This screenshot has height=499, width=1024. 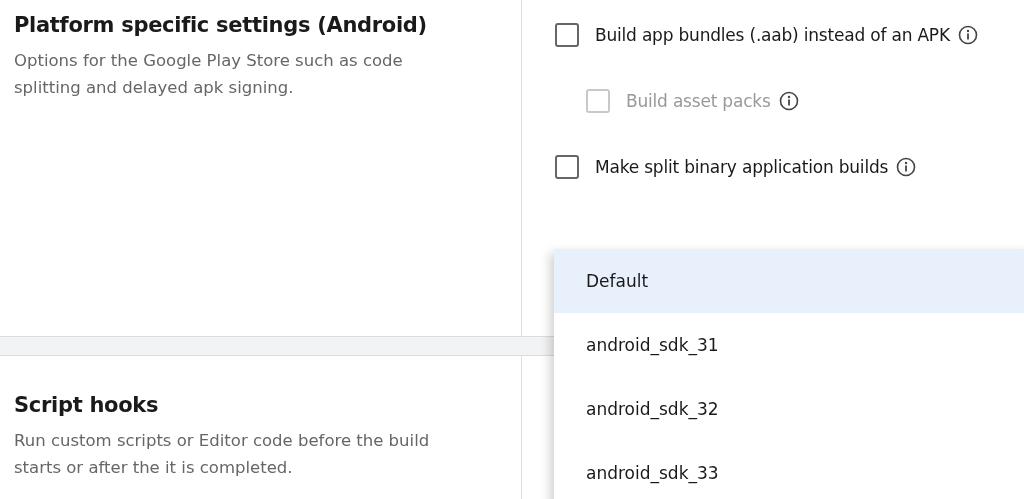 What do you see at coordinates (742, 167) in the screenshot?
I see `option-label: Make split binary application builds` at bounding box center [742, 167].